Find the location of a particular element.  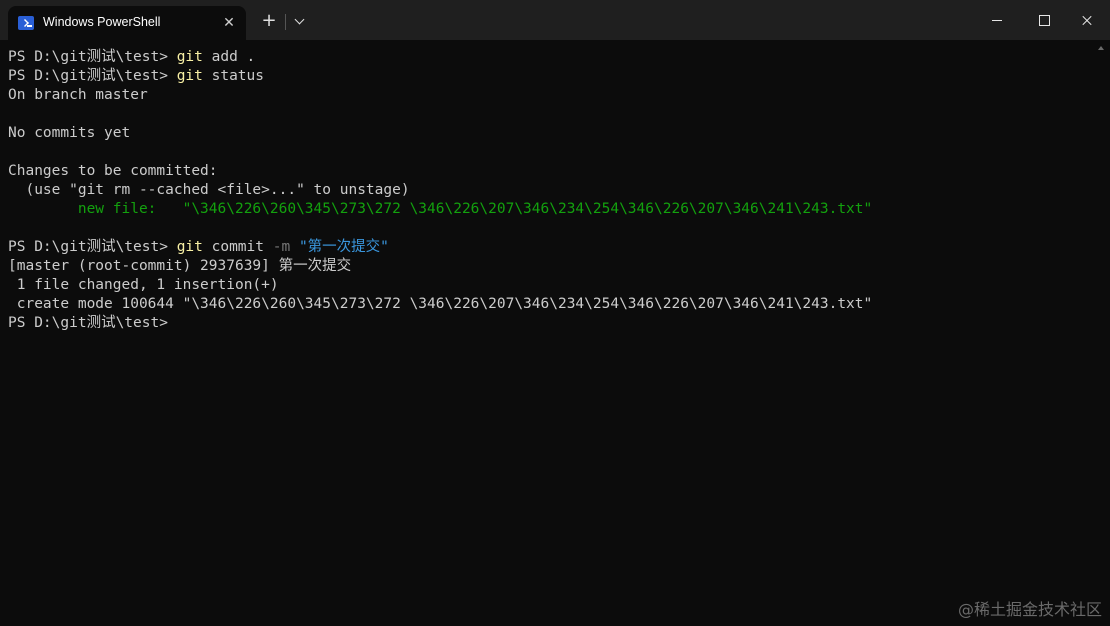

tab-title: Windows PowerShell is located at coordinates (102, 22).